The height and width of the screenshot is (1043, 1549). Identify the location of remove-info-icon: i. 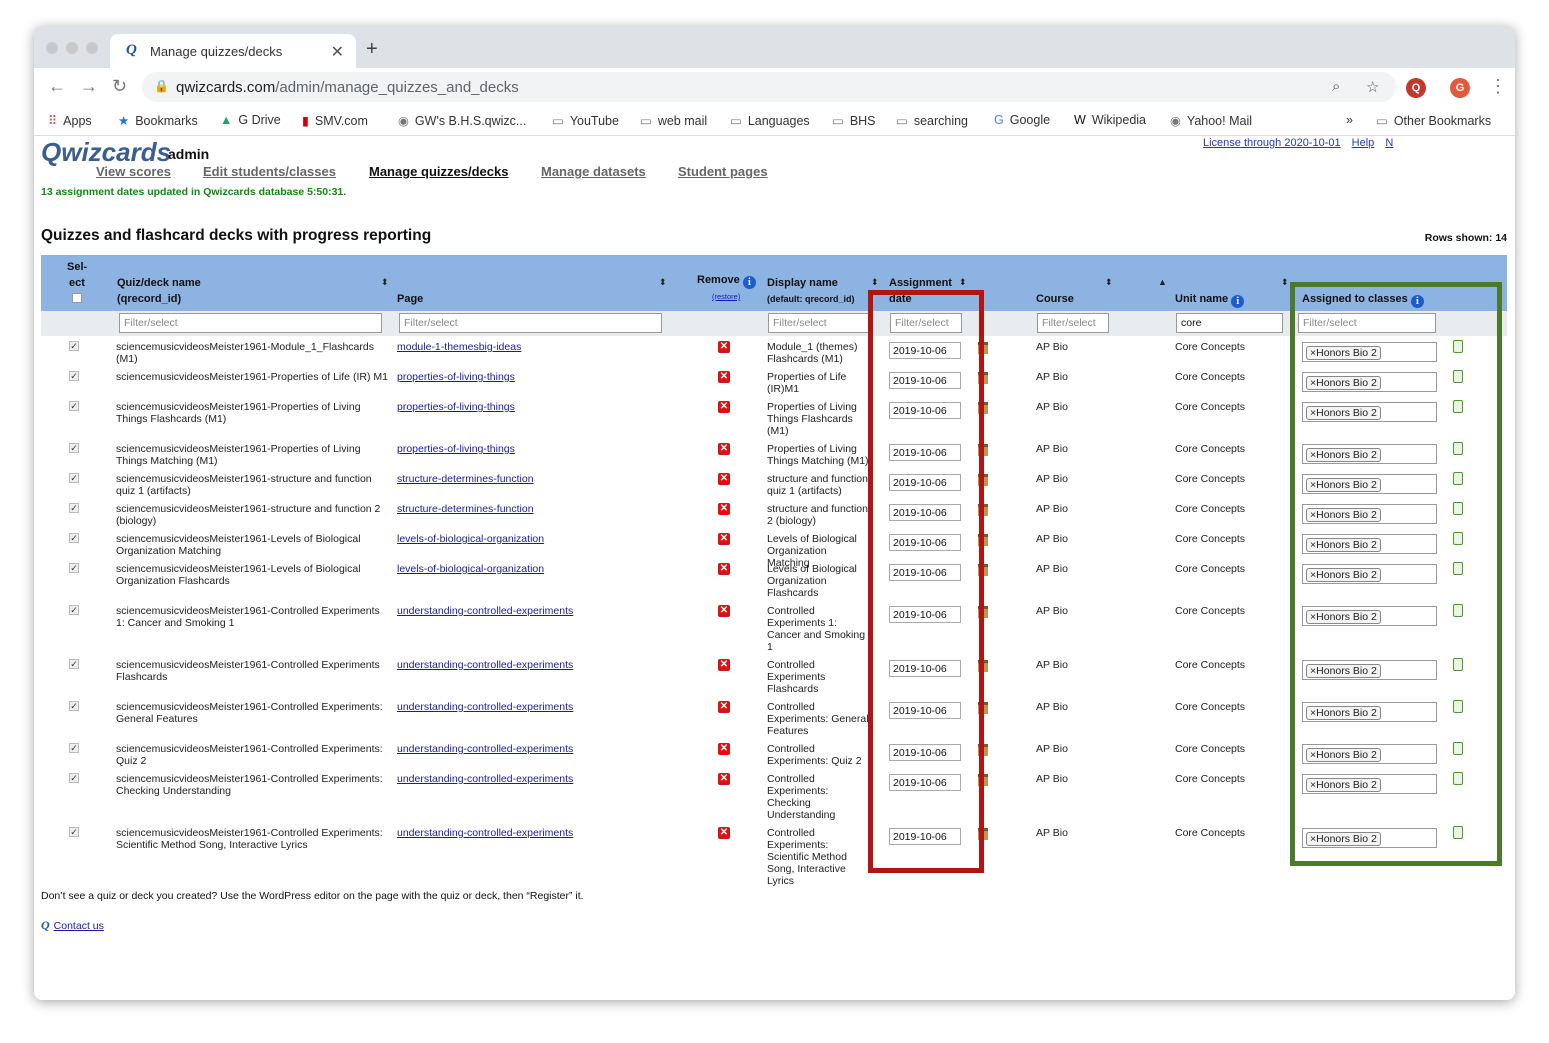
(749, 282).